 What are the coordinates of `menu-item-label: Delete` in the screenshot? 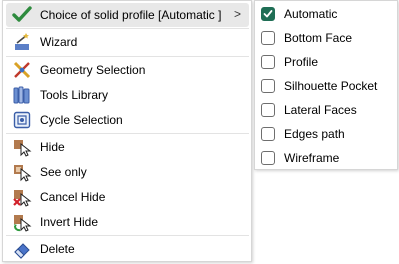 It's located at (57, 249).